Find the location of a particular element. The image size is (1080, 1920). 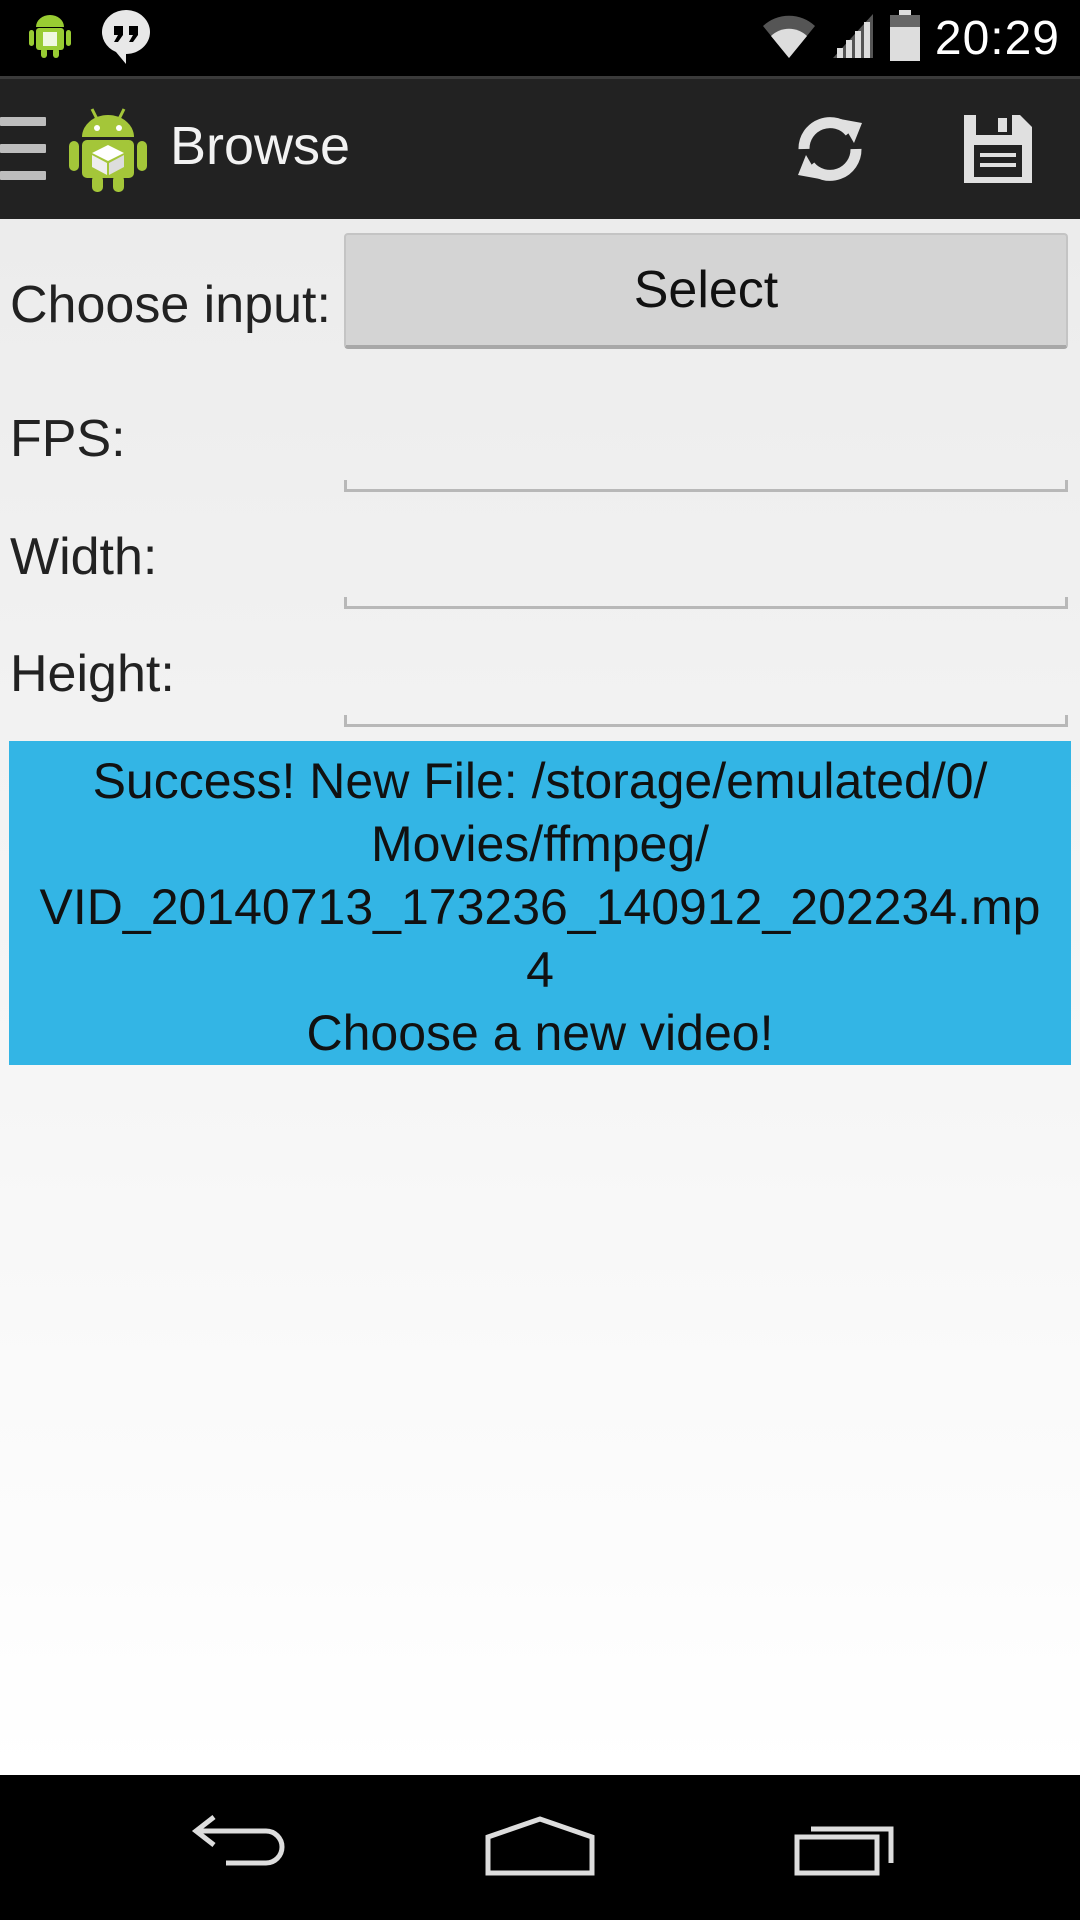

wifi-icon is located at coordinates (789, 38).